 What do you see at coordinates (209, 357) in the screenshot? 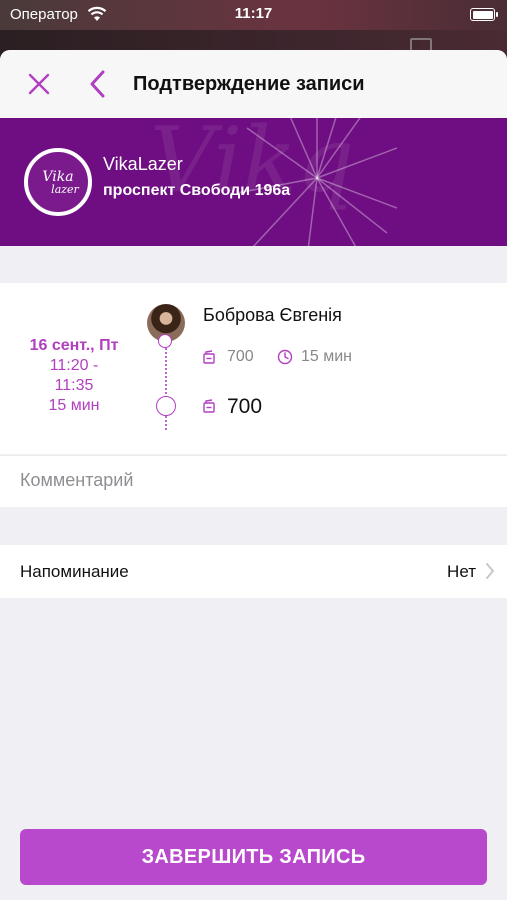
I see `price-tag-icon` at bounding box center [209, 357].